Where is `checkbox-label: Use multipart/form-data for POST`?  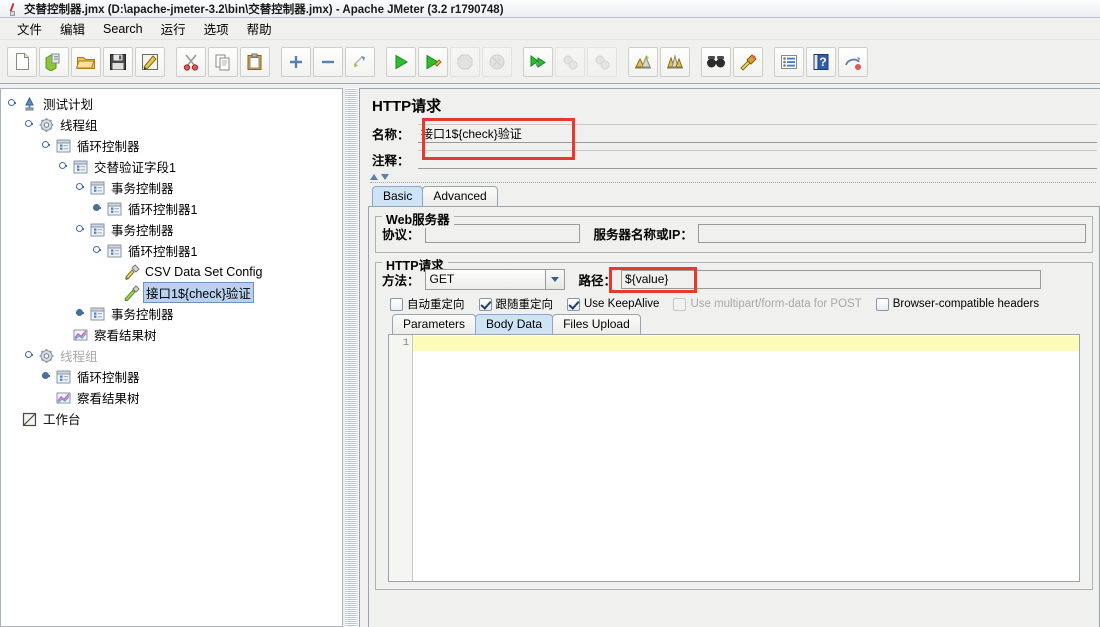 checkbox-label: Use multipart/form-data for POST is located at coordinates (776, 304).